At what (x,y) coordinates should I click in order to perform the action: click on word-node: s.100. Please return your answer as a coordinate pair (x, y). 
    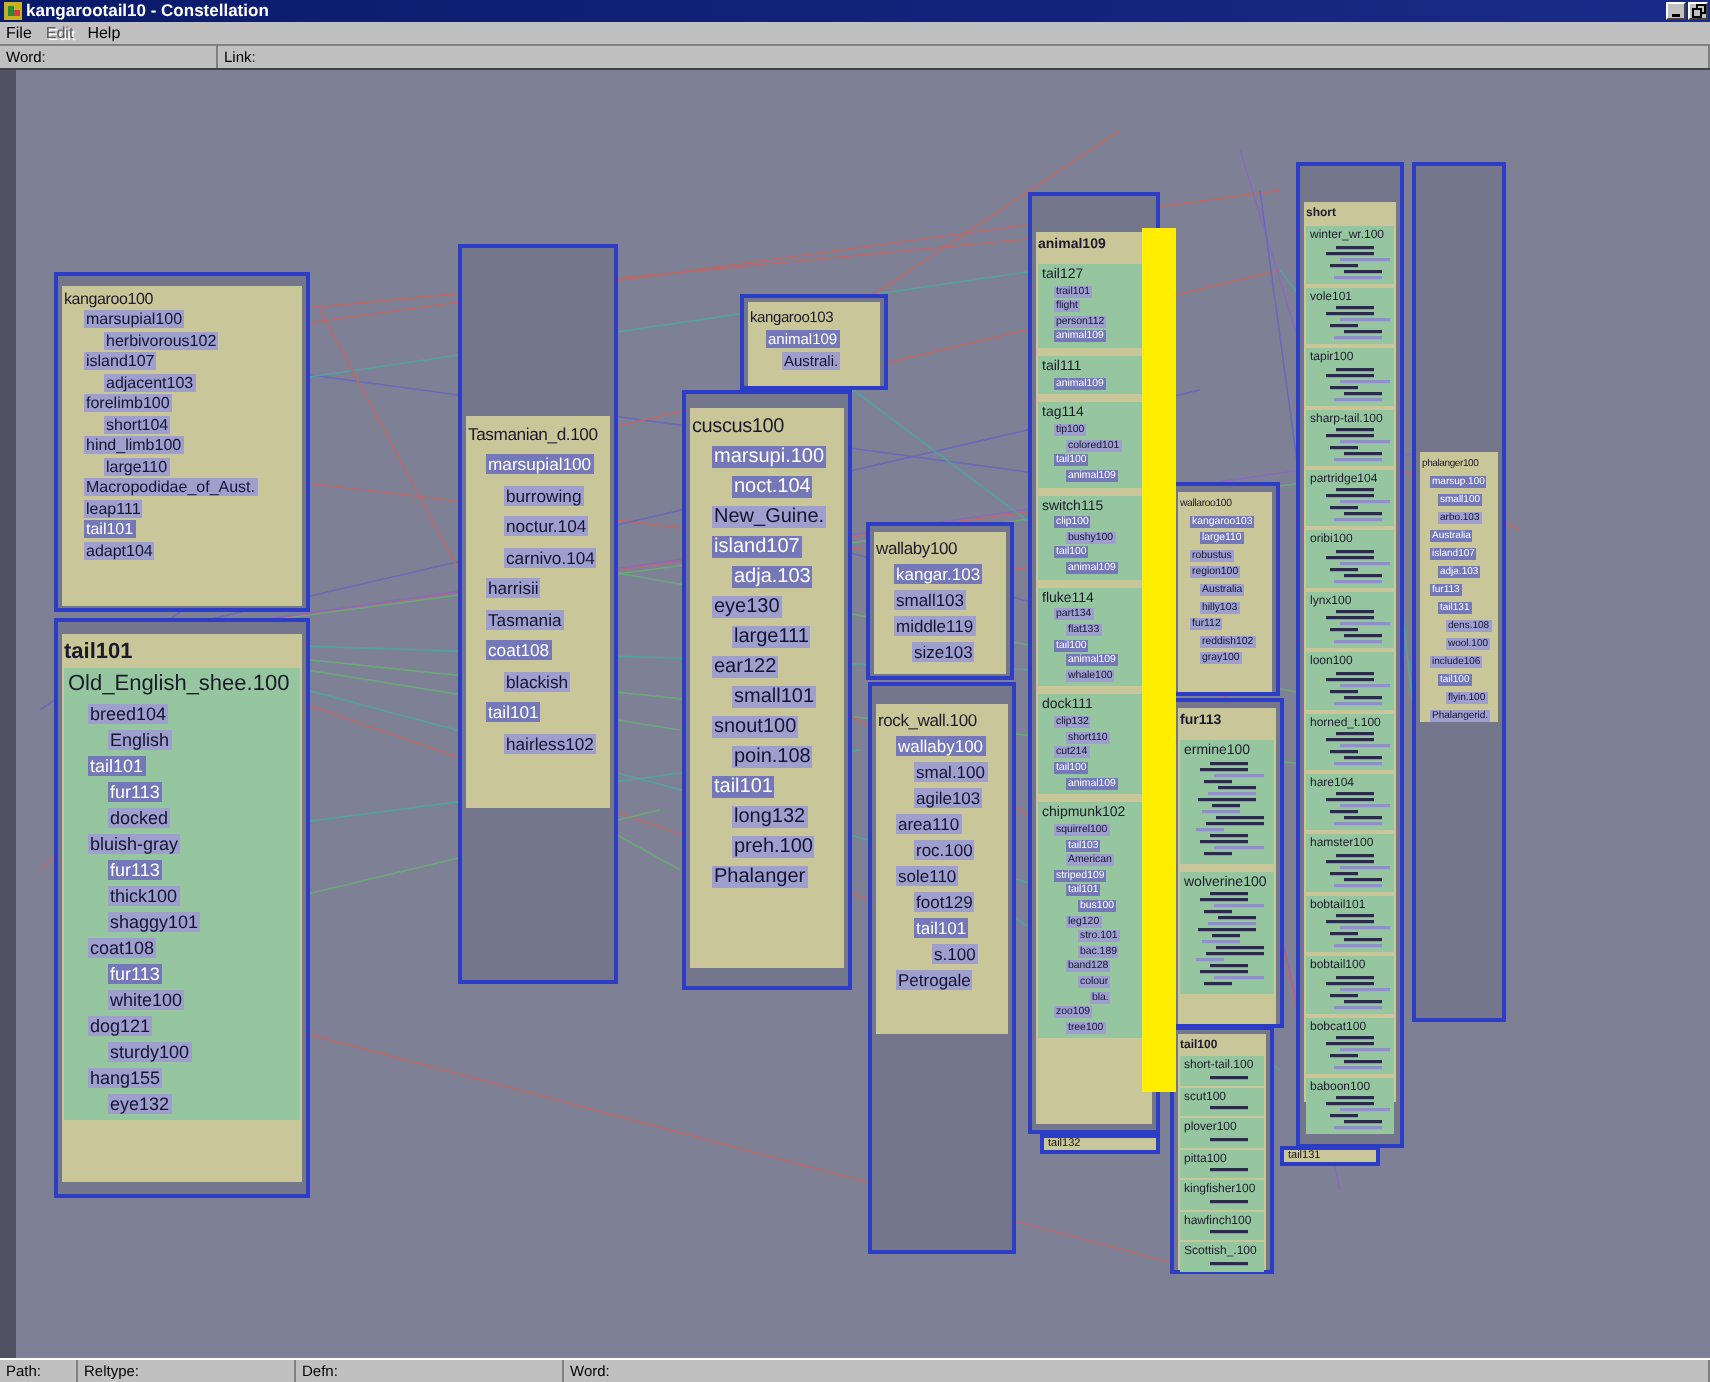
    Looking at the image, I should click on (955, 953).